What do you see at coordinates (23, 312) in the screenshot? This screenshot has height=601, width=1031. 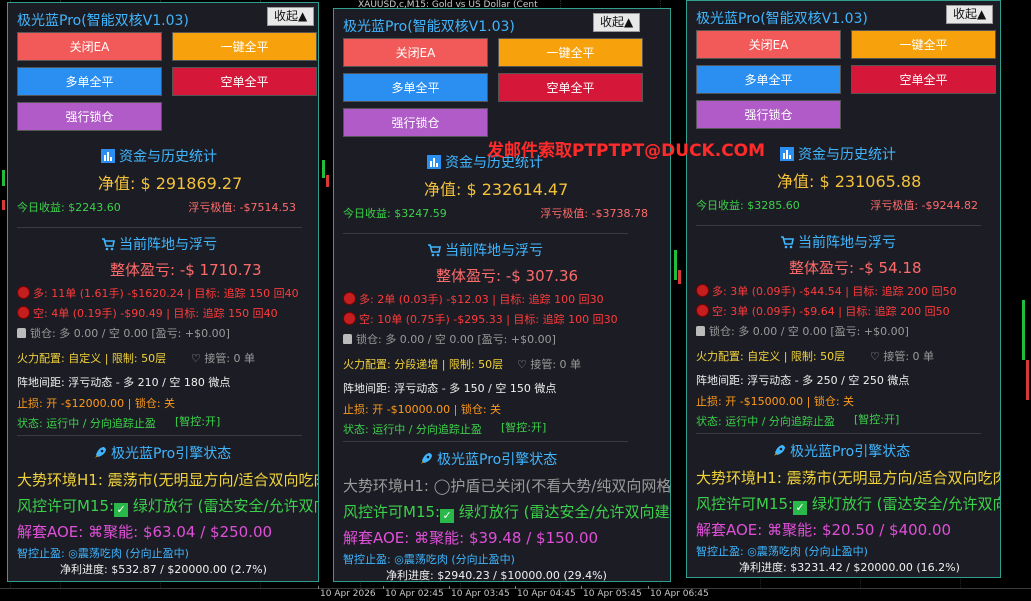 I see `short-status-icon` at bounding box center [23, 312].